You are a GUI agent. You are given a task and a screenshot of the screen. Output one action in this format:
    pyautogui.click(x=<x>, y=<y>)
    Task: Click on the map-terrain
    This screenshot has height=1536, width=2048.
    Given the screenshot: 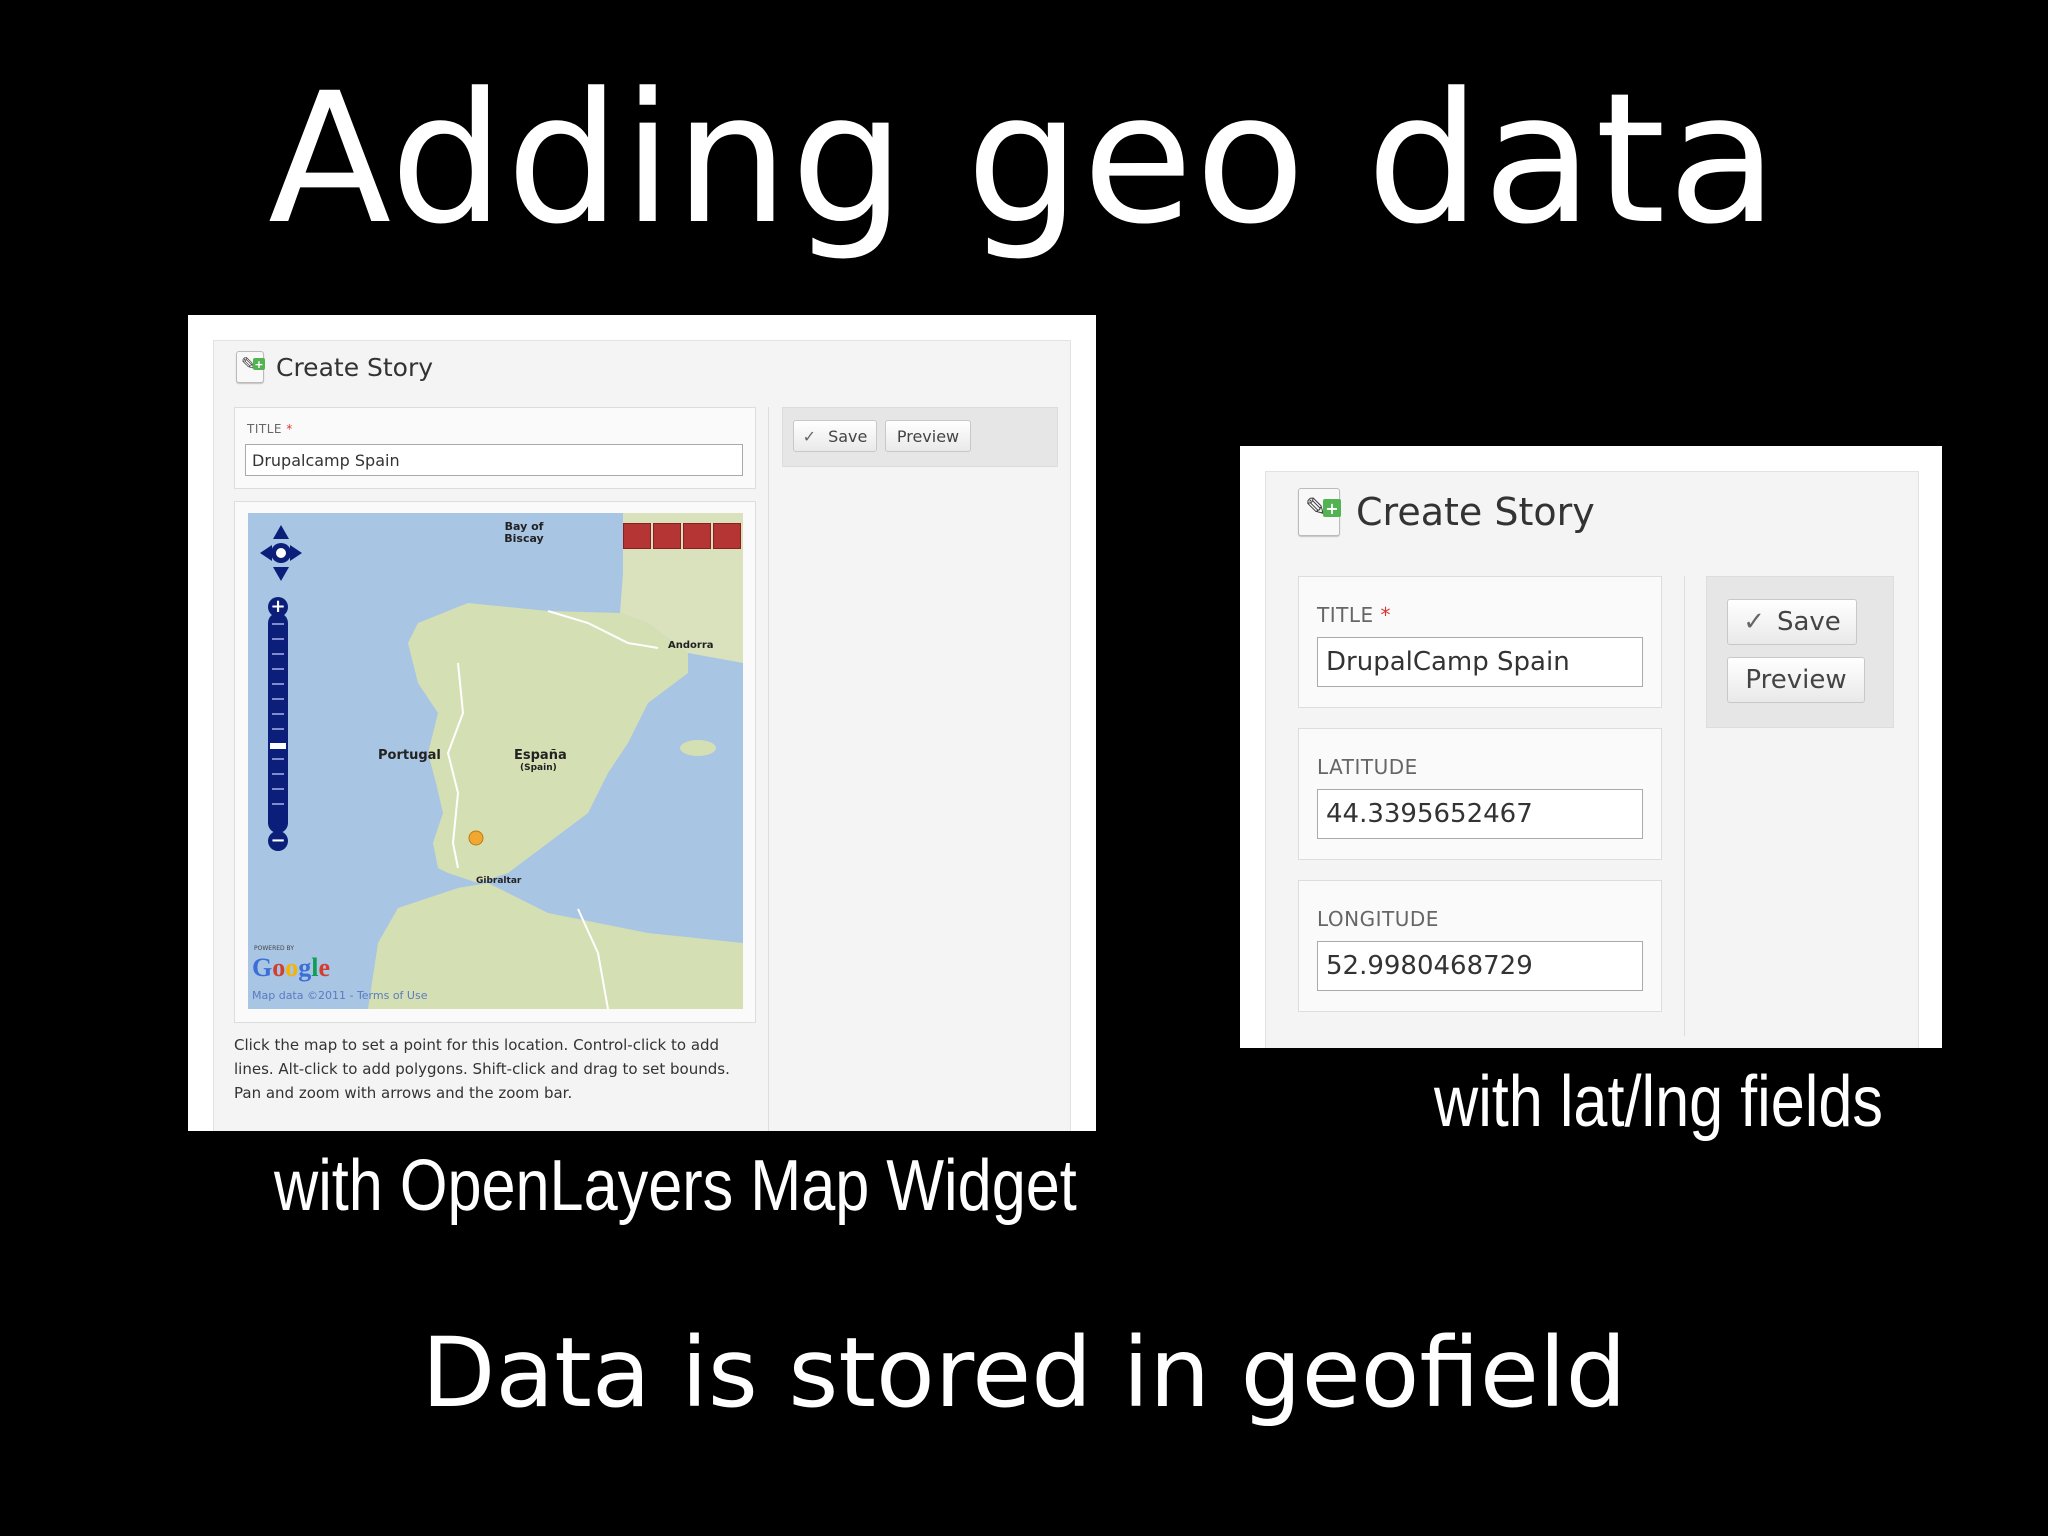 What is the action you would take?
    pyautogui.click(x=555, y=761)
    